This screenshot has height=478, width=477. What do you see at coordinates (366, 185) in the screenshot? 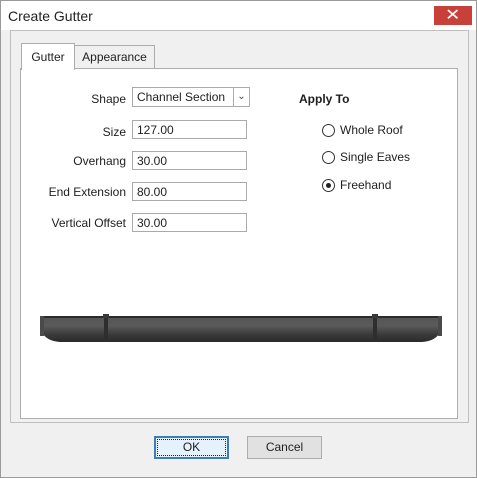
I see `radio-label-freehand: Freehand` at bounding box center [366, 185].